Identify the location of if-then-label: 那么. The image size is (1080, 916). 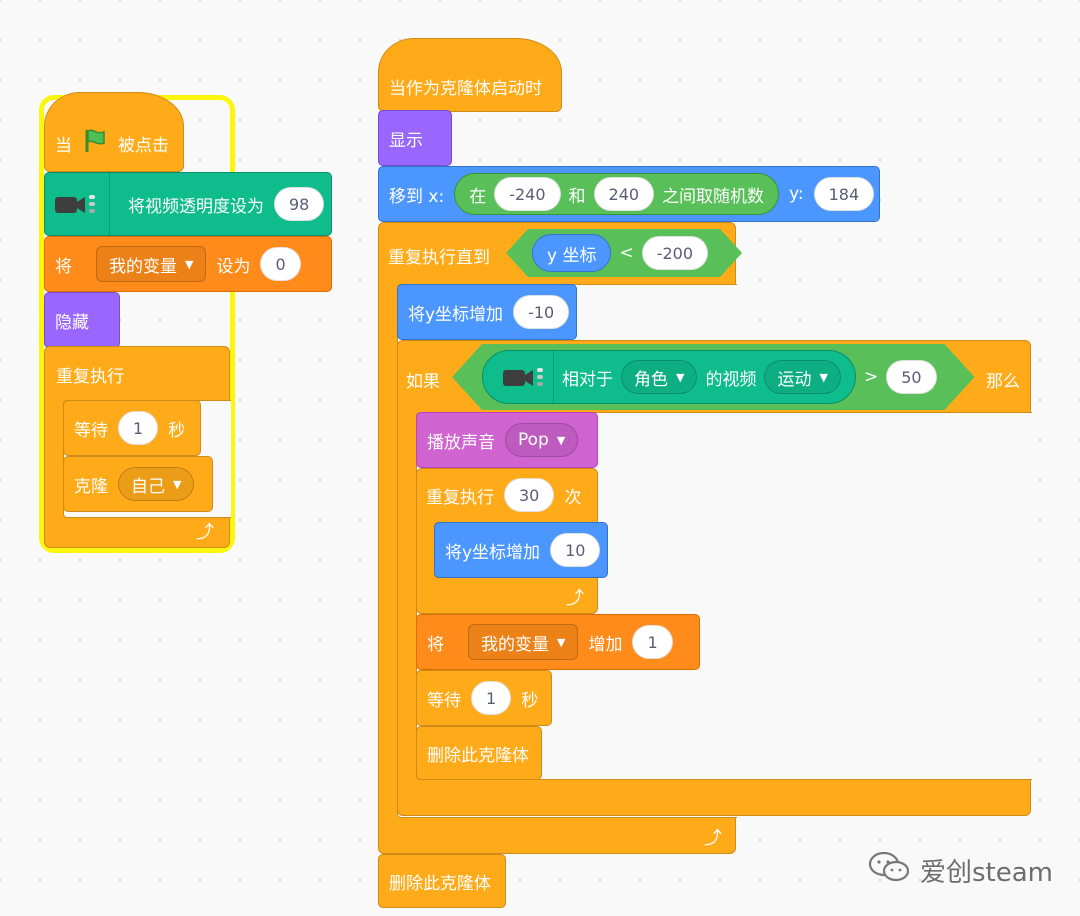
(1003, 382).